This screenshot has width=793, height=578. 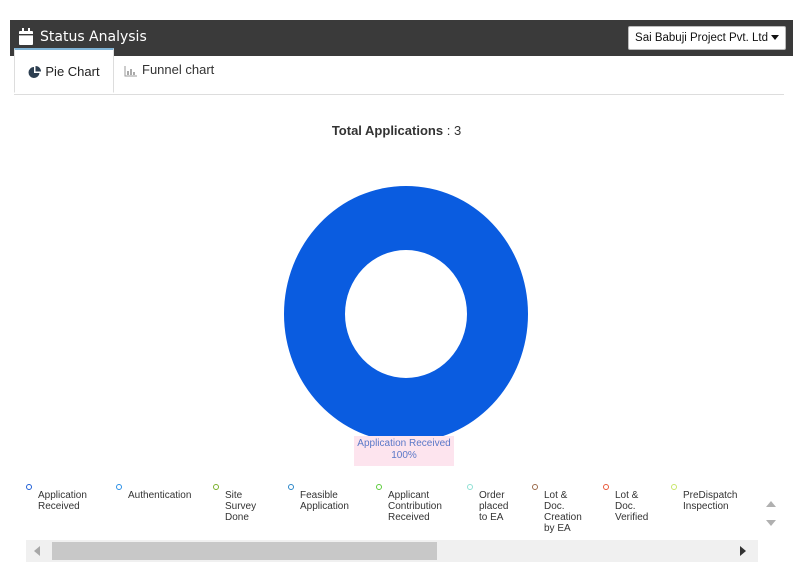 I want to click on legend-label: Feasible Application, so click(x=324, y=501).